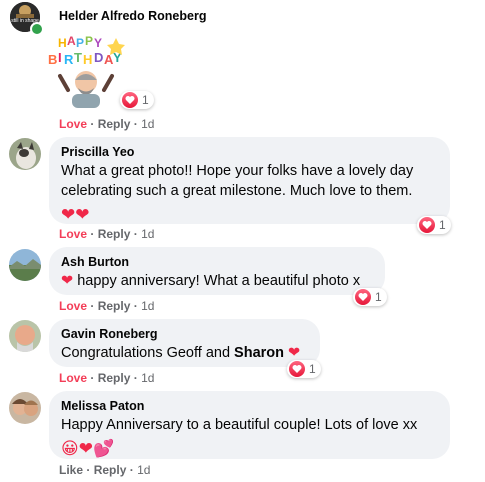 This screenshot has width=485, height=482. What do you see at coordinates (249, 152) in the screenshot?
I see `comment-author: Priscilla Yeo` at bounding box center [249, 152].